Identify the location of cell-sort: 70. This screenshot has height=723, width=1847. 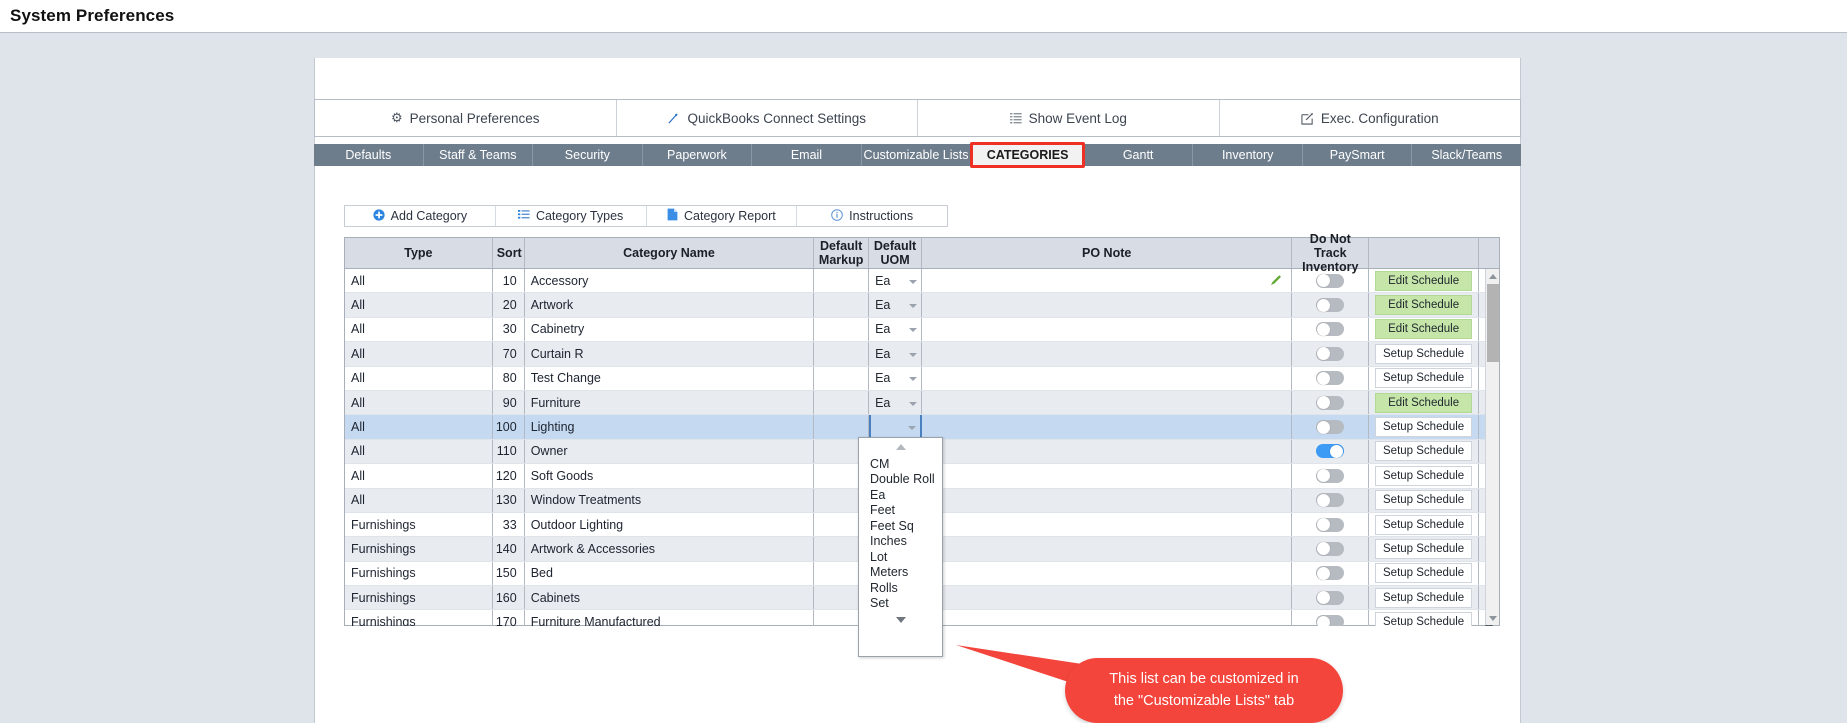
(509, 354).